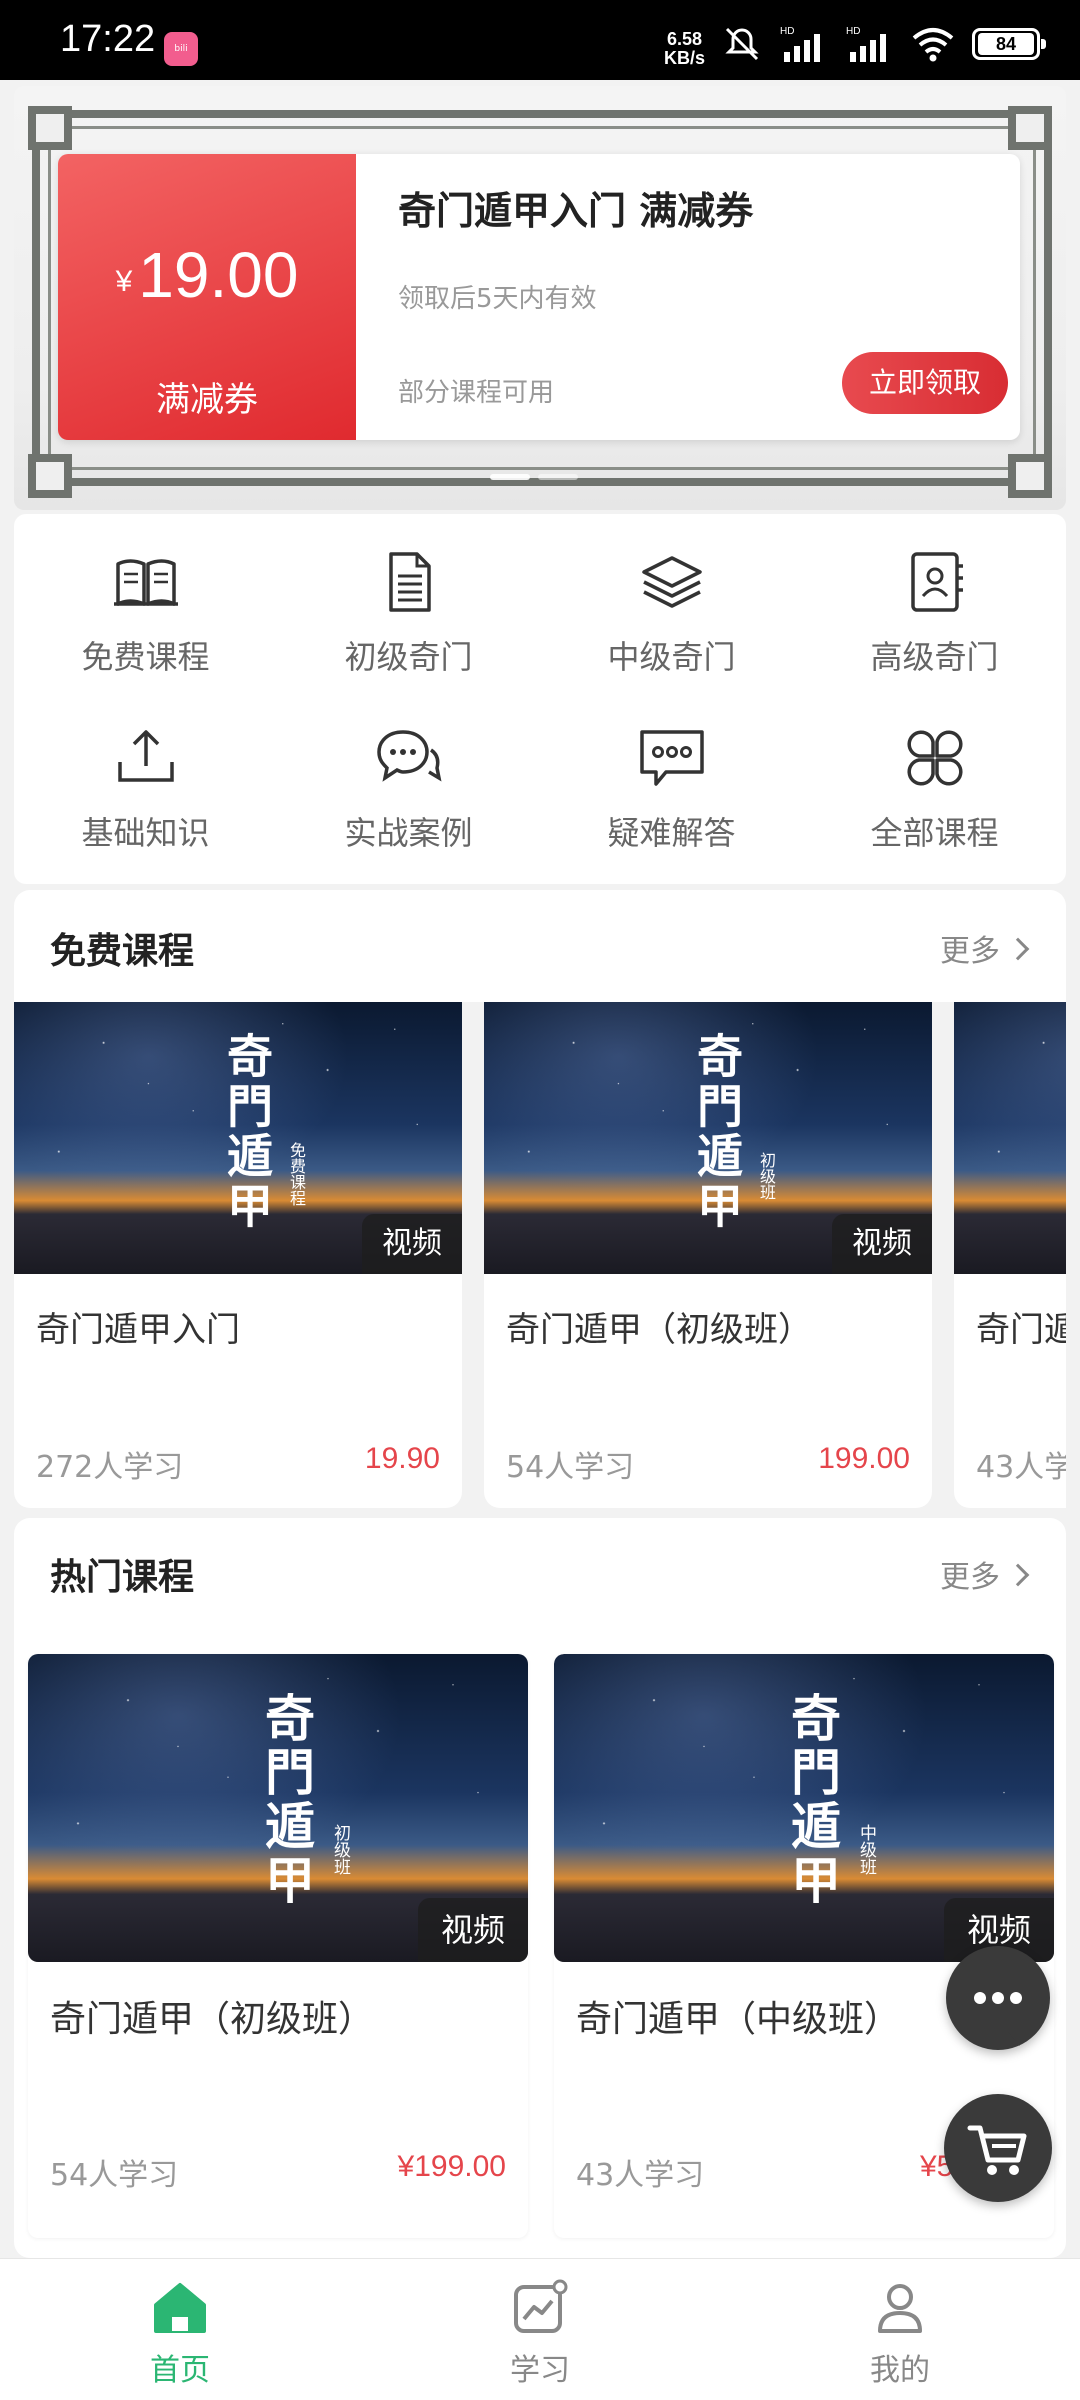 The image size is (1080, 2400). What do you see at coordinates (684, 39) in the screenshot?
I see `net-speed-value: 6.58` at bounding box center [684, 39].